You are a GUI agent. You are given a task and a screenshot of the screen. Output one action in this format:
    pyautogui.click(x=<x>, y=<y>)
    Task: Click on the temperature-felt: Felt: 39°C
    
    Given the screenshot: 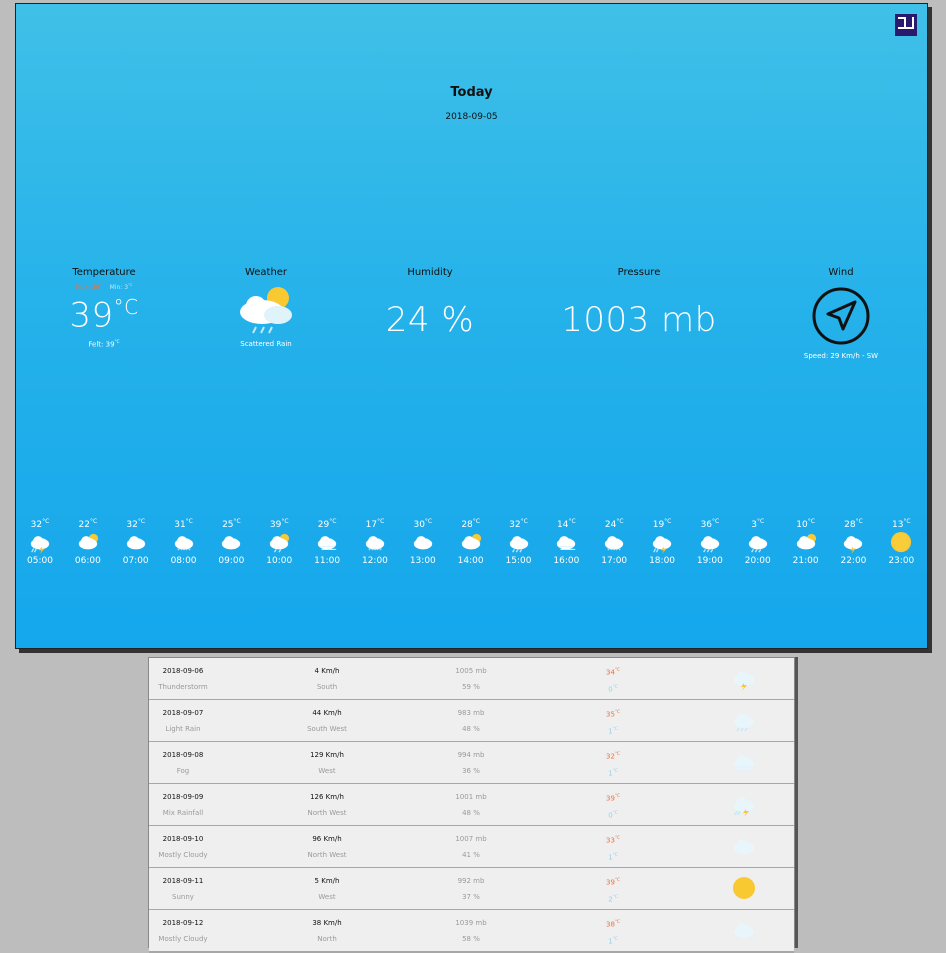 What is the action you would take?
    pyautogui.click(x=104, y=344)
    